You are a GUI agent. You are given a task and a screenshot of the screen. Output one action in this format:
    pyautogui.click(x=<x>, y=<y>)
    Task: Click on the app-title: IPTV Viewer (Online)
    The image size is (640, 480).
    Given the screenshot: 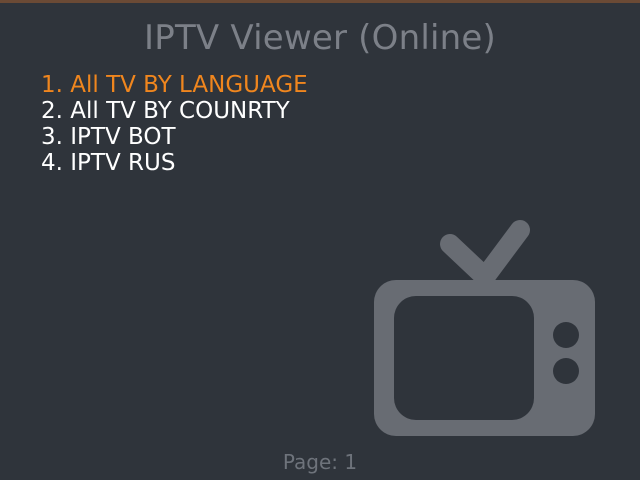 What is the action you would take?
    pyautogui.click(x=320, y=38)
    